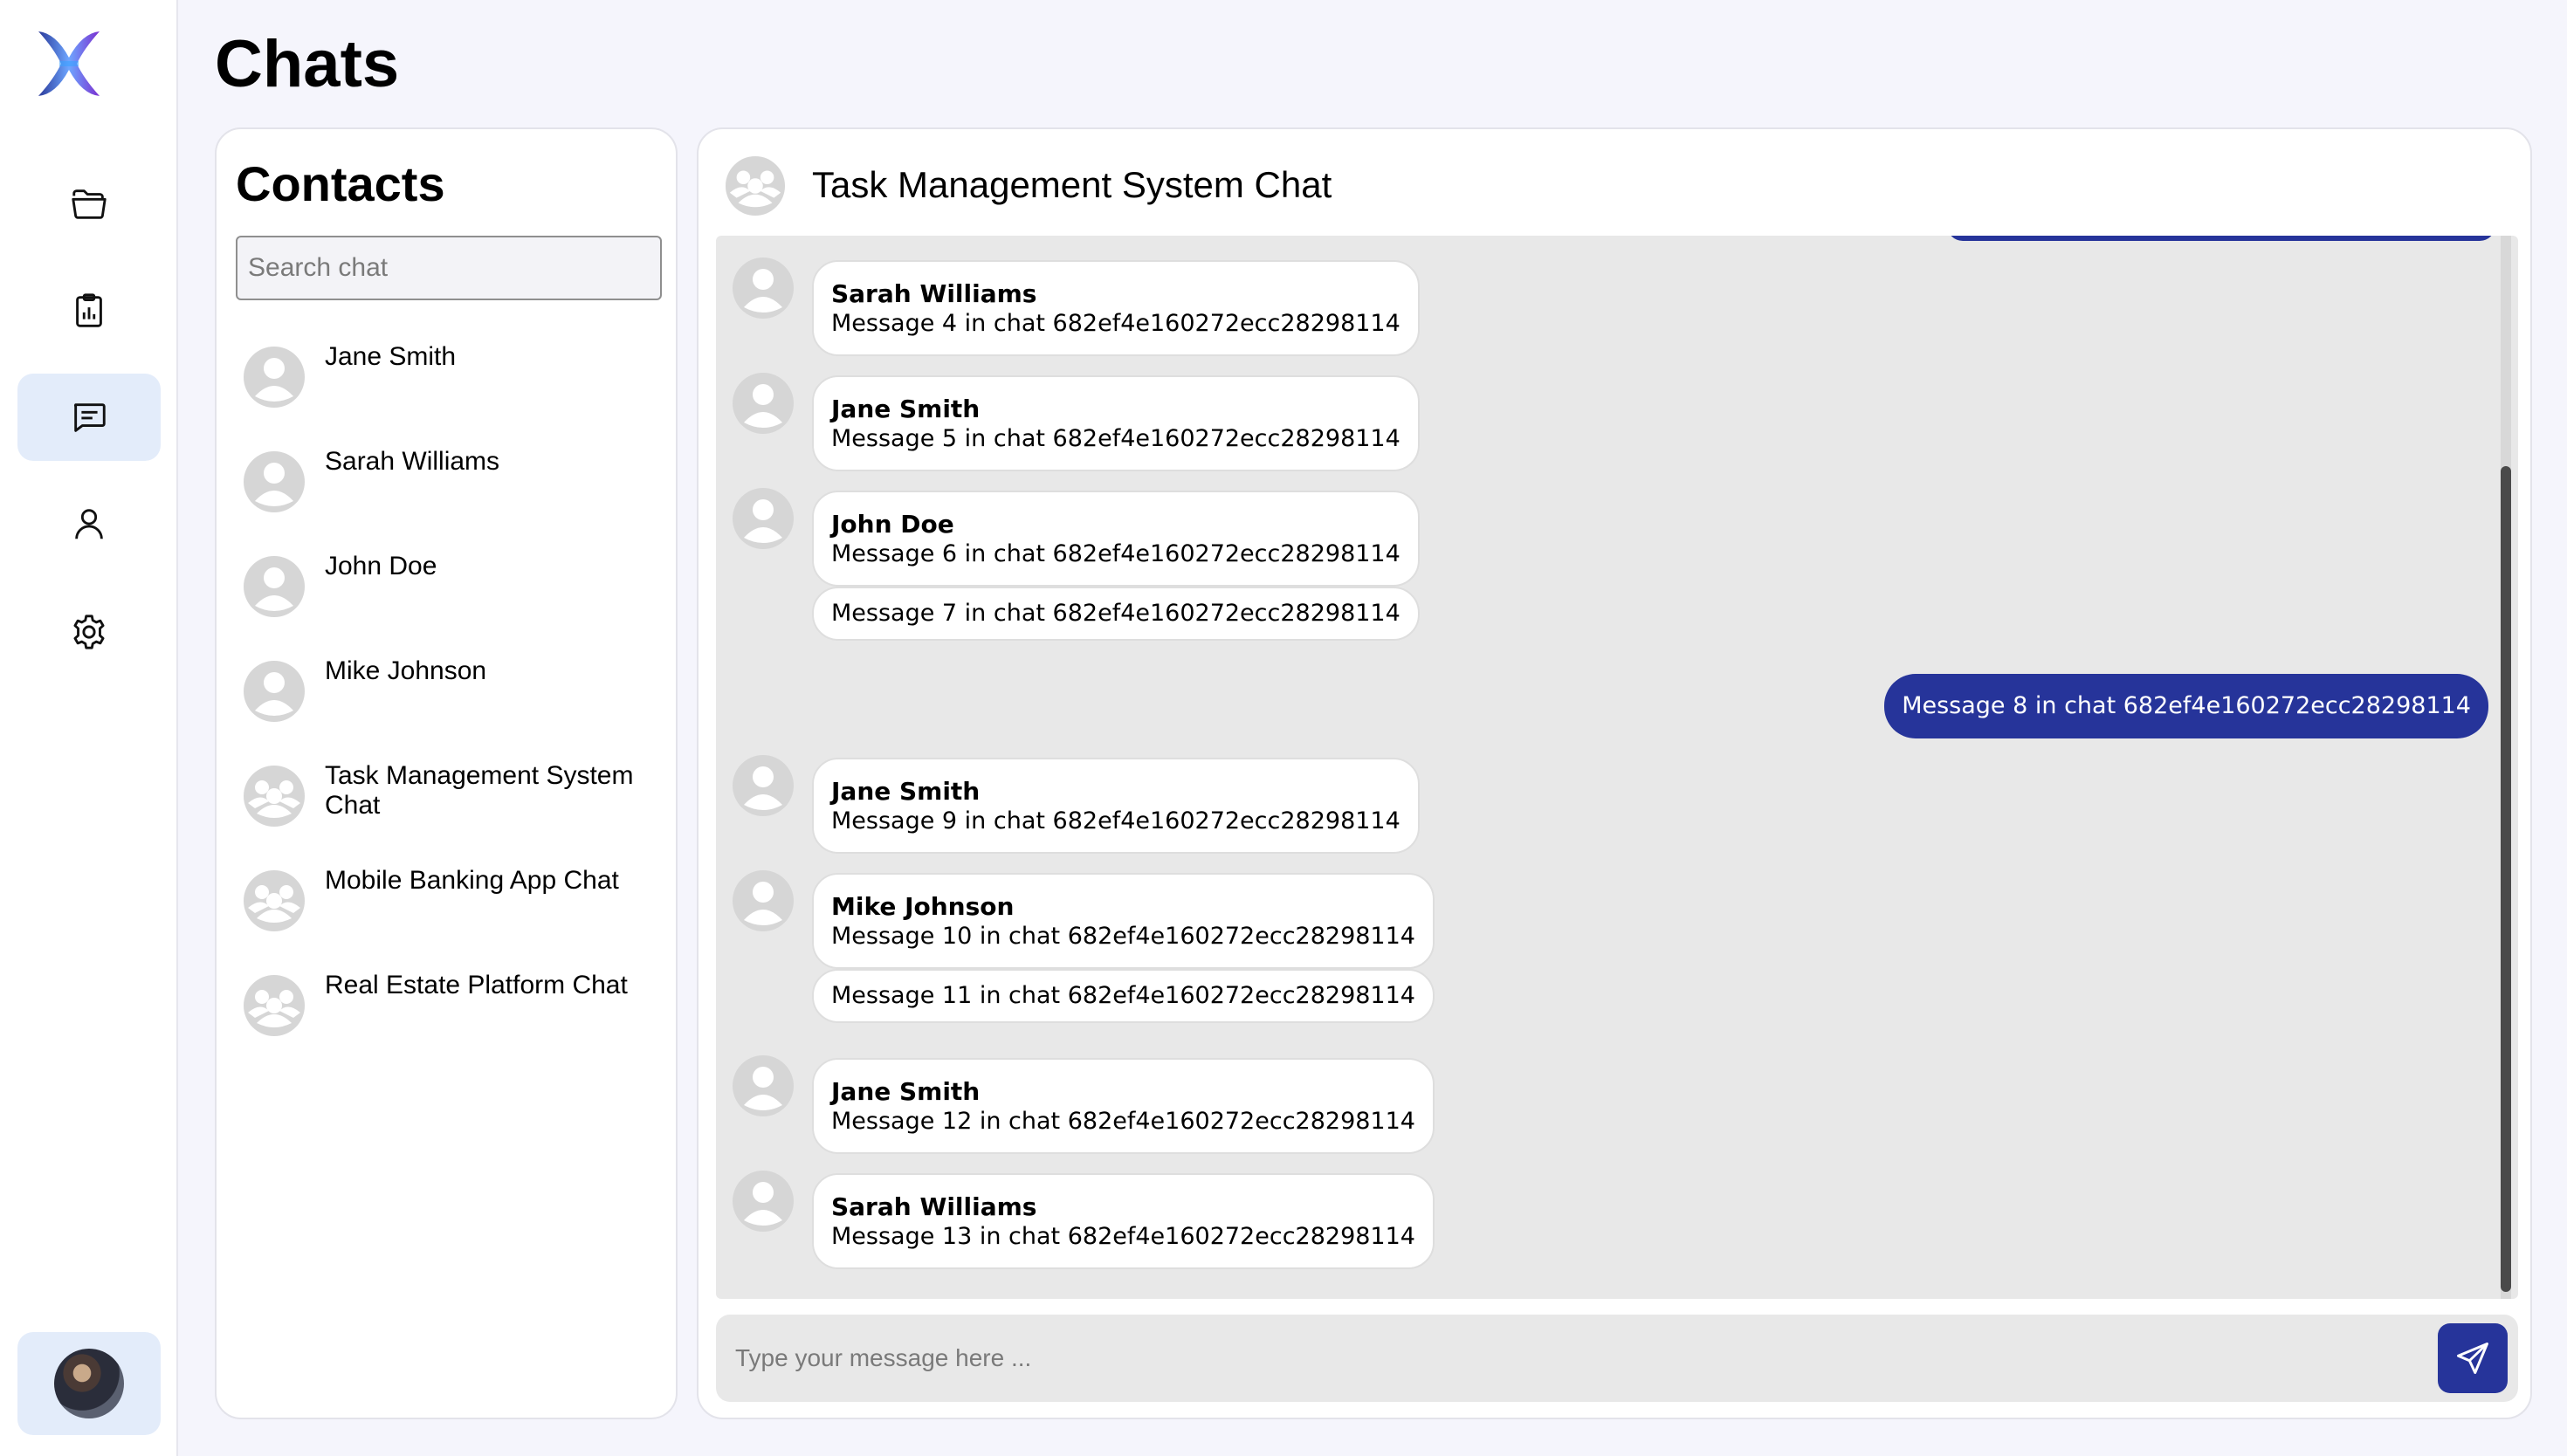 This screenshot has width=2567, height=1456. I want to click on clipboard-chart-icon, so click(89, 310).